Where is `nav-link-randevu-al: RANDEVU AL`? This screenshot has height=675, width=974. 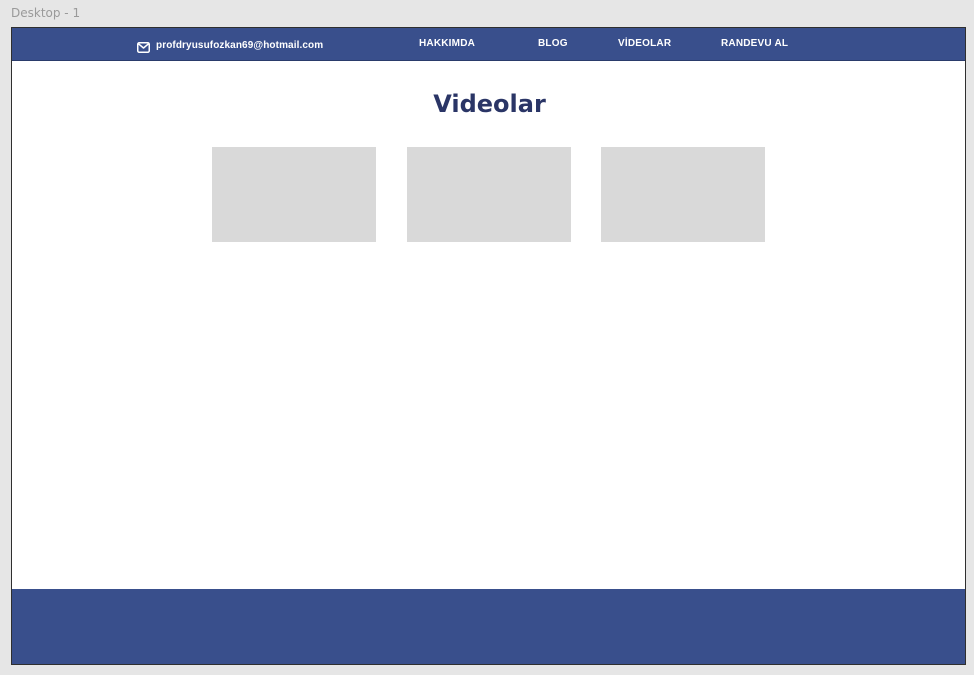
nav-link-randevu-al: RANDEVU AL is located at coordinates (754, 43).